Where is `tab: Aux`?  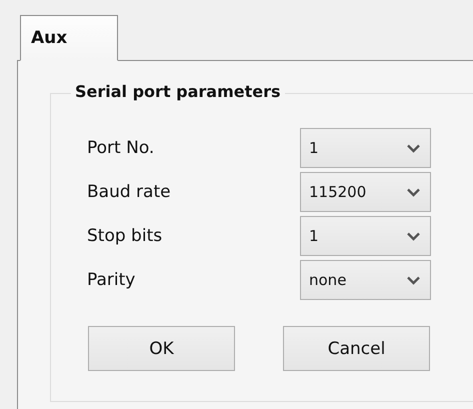 tab: Aux is located at coordinates (69, 38).